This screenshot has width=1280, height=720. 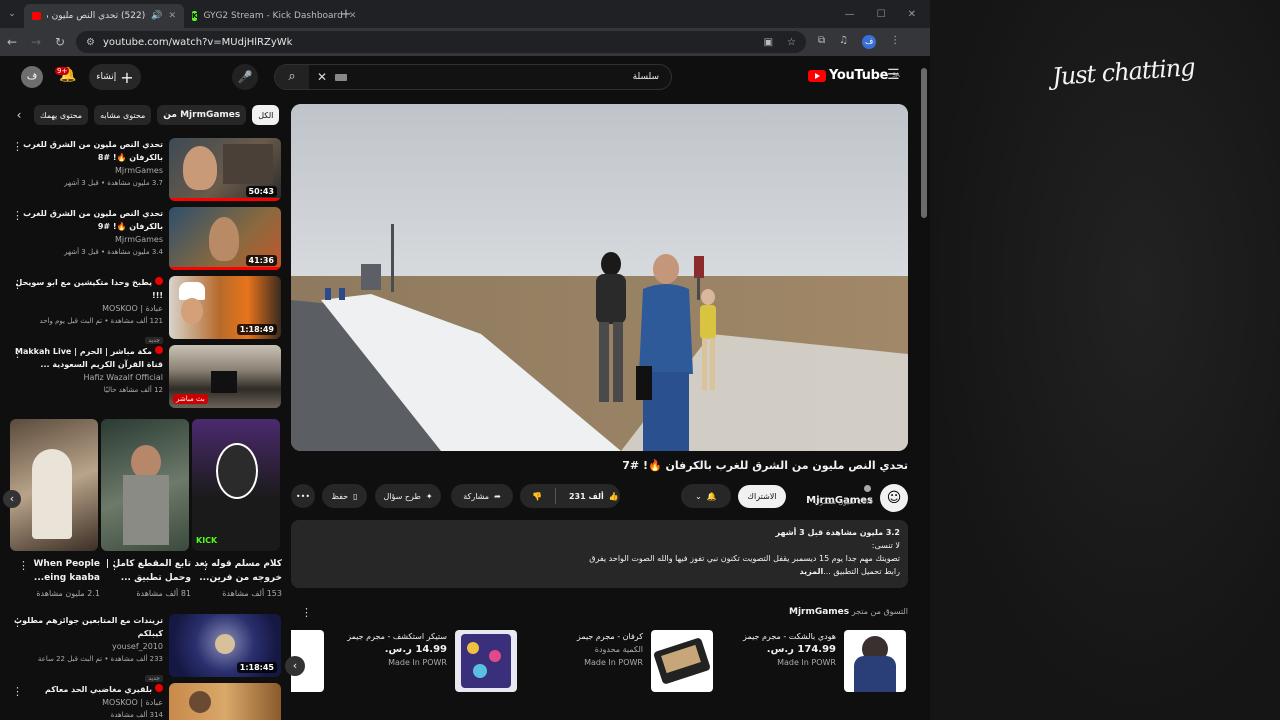 What do you see at coordinates (303, 496) in the screenshot?
I see `more-actions-button: •••` at bounding box center [303, 496].